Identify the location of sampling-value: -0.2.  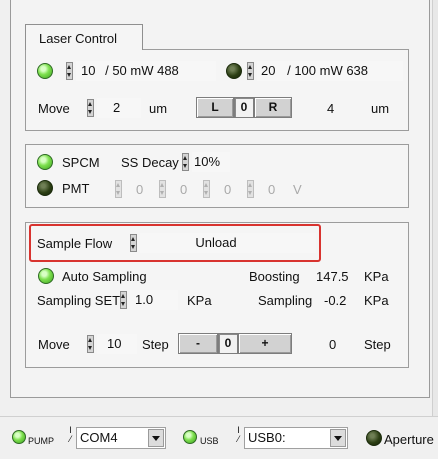
(335, 300).